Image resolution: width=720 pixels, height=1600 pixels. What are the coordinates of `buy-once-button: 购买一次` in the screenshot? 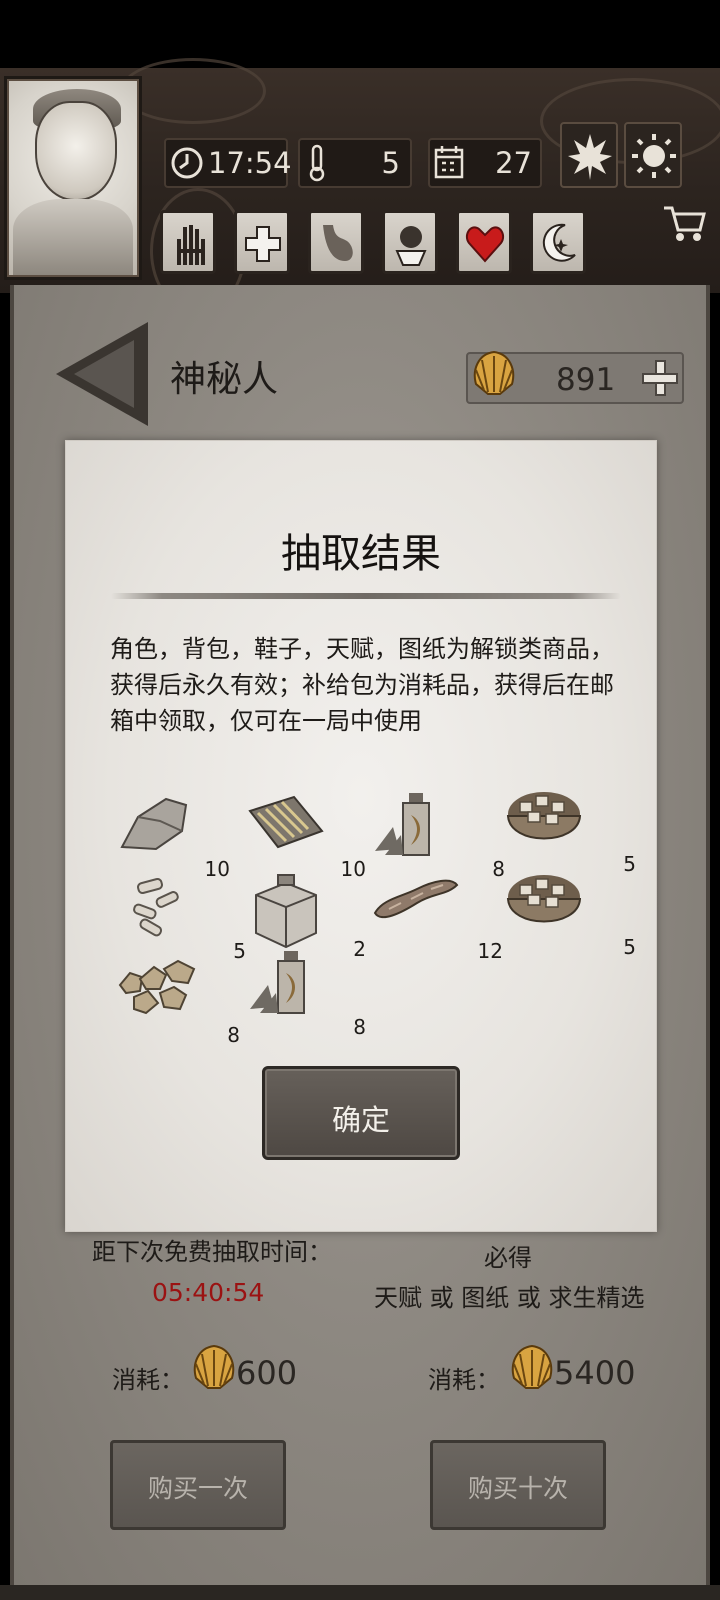 It's located at (198, 1485).